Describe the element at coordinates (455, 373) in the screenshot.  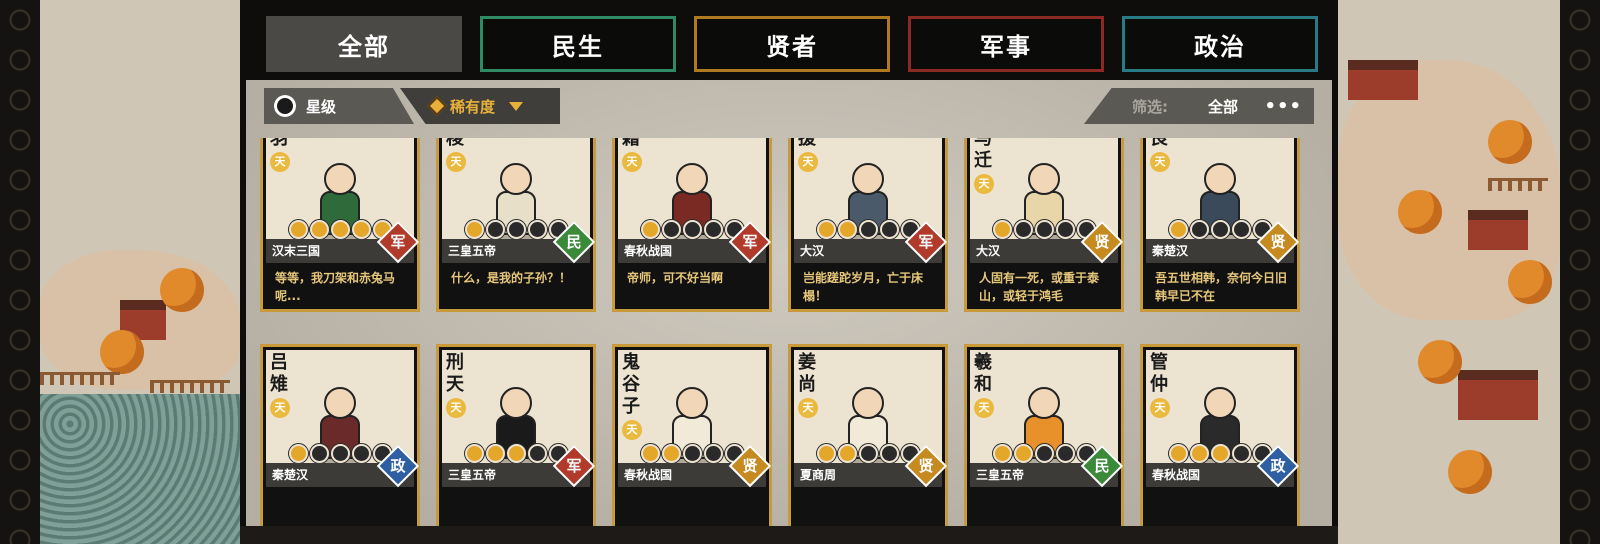
I see `character-name-text: 刑天` at that location.